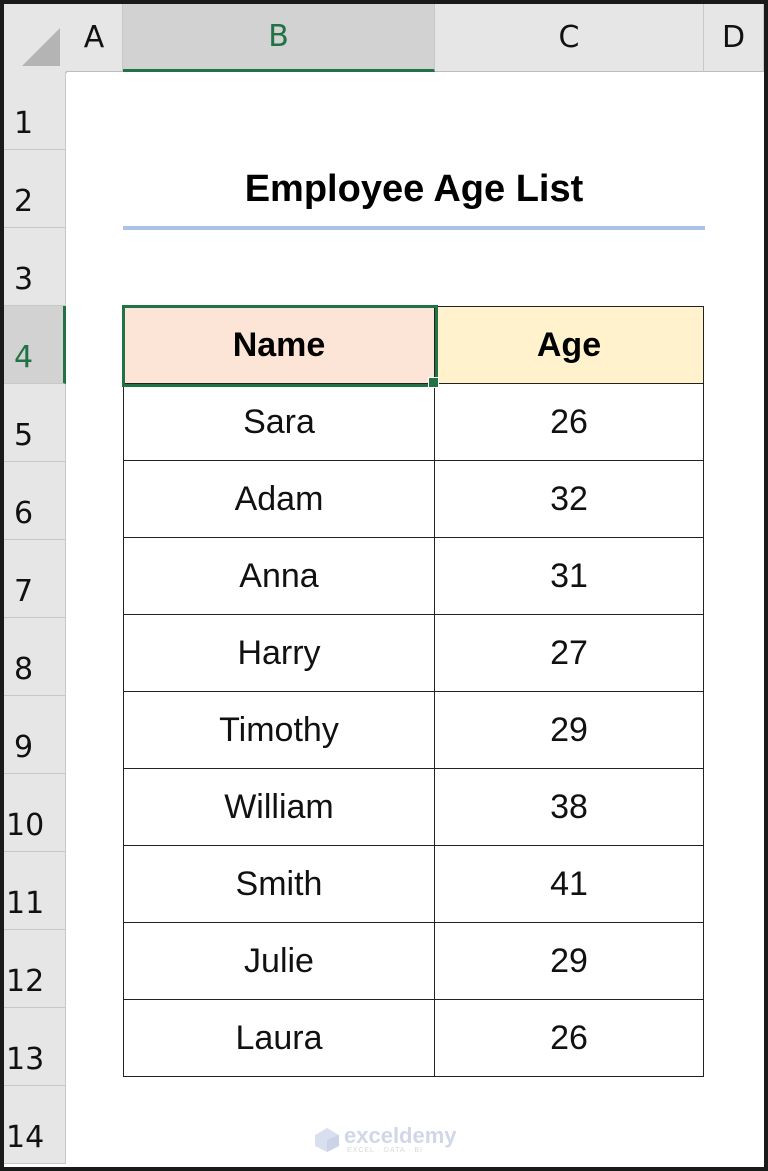 The image size is (768, 1171). I want to click on row-header-6: 6, so click(35, 501).